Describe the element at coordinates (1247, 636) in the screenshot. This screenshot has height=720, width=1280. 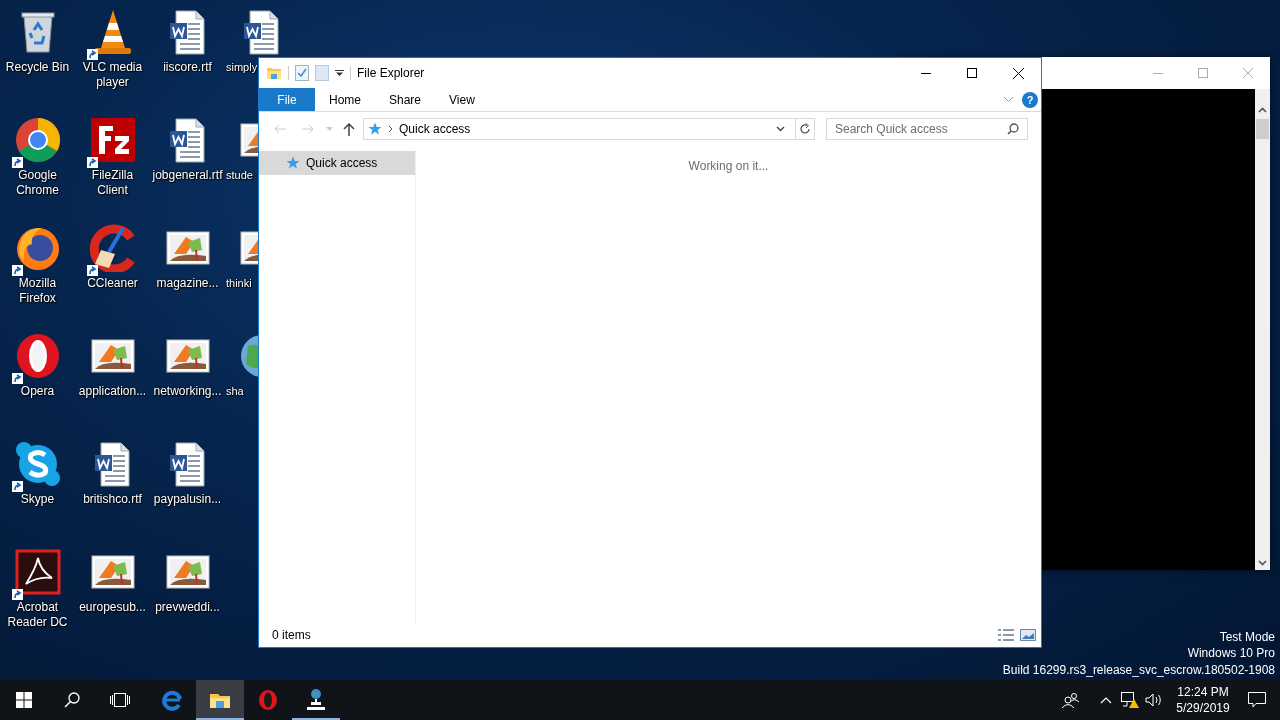
I see `watermark-text: Test Mode` at that location.